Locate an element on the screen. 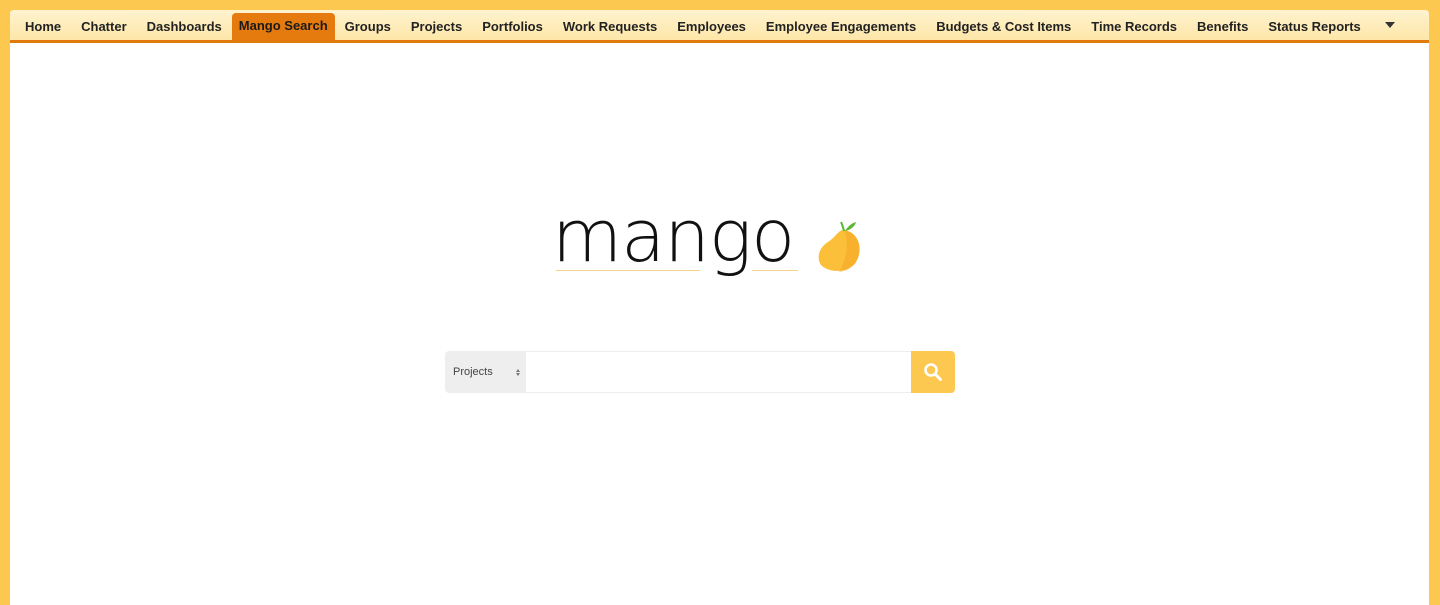 The width and height of the screenshot is (1440, 605). tab-employees: Employees is located at coordinates (711, 25).